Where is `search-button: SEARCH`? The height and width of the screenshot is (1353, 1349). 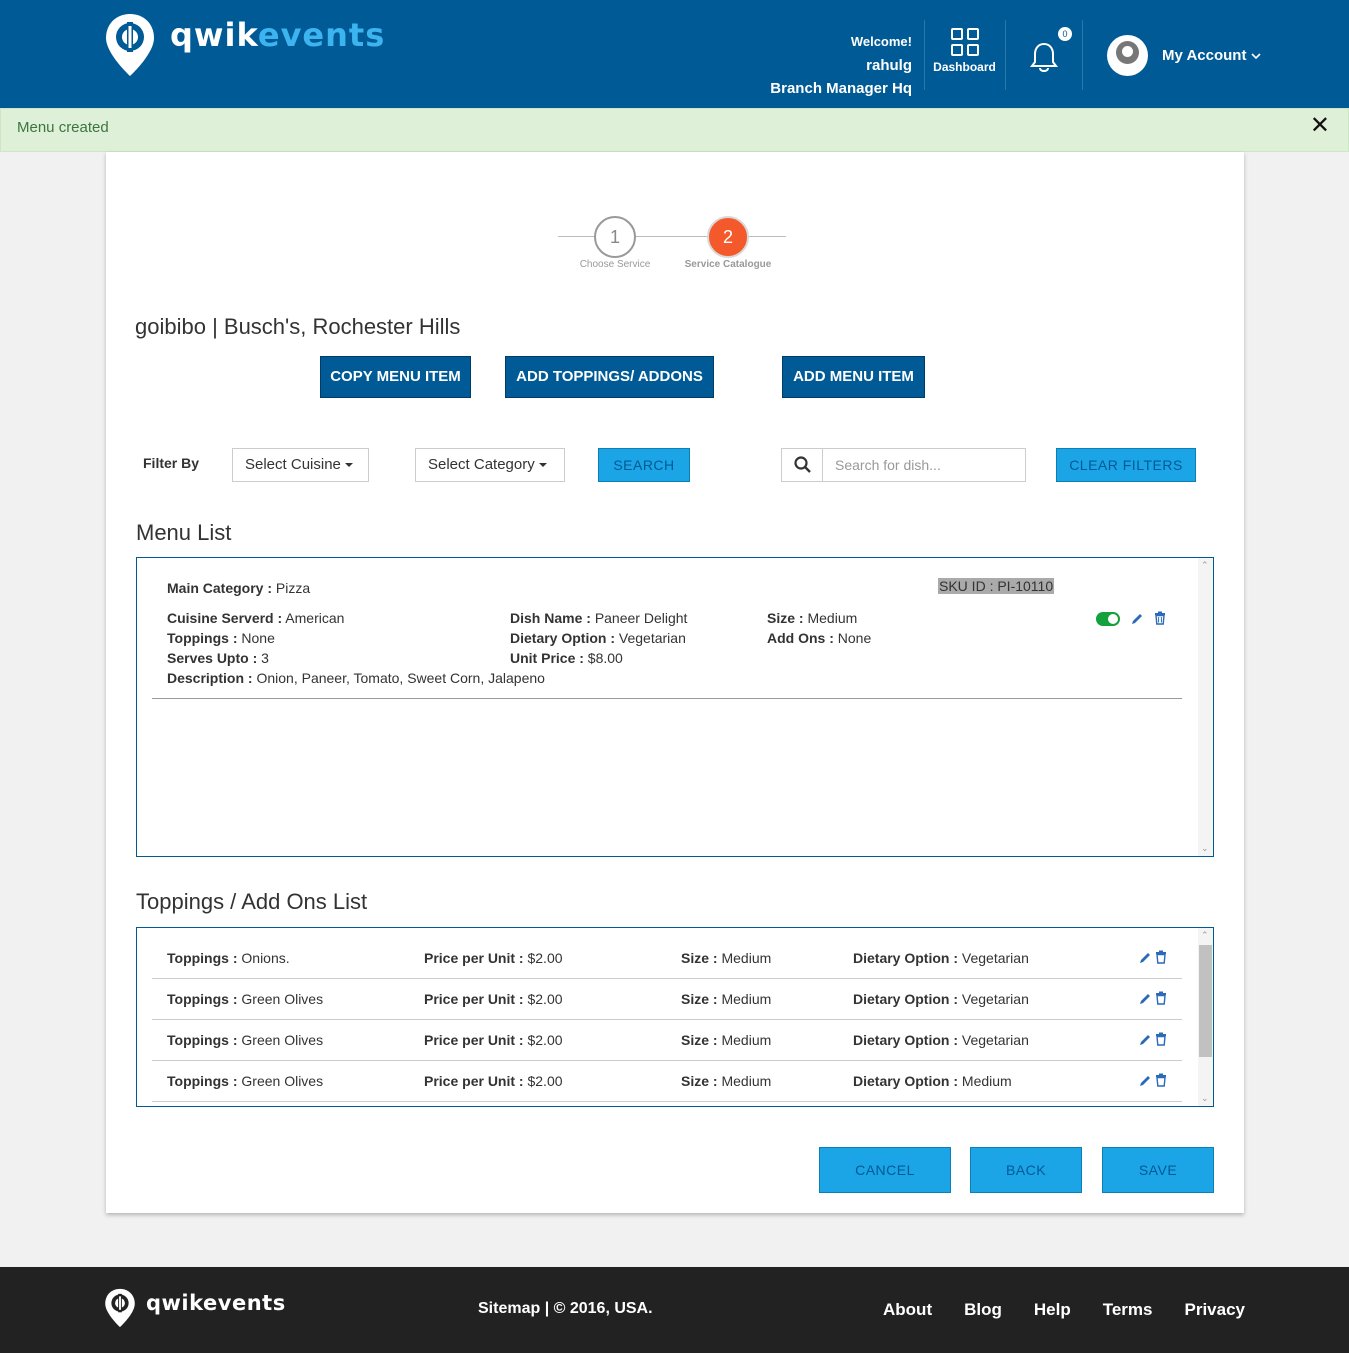 search-button: SEARCH is located at coordinates (644, 465).